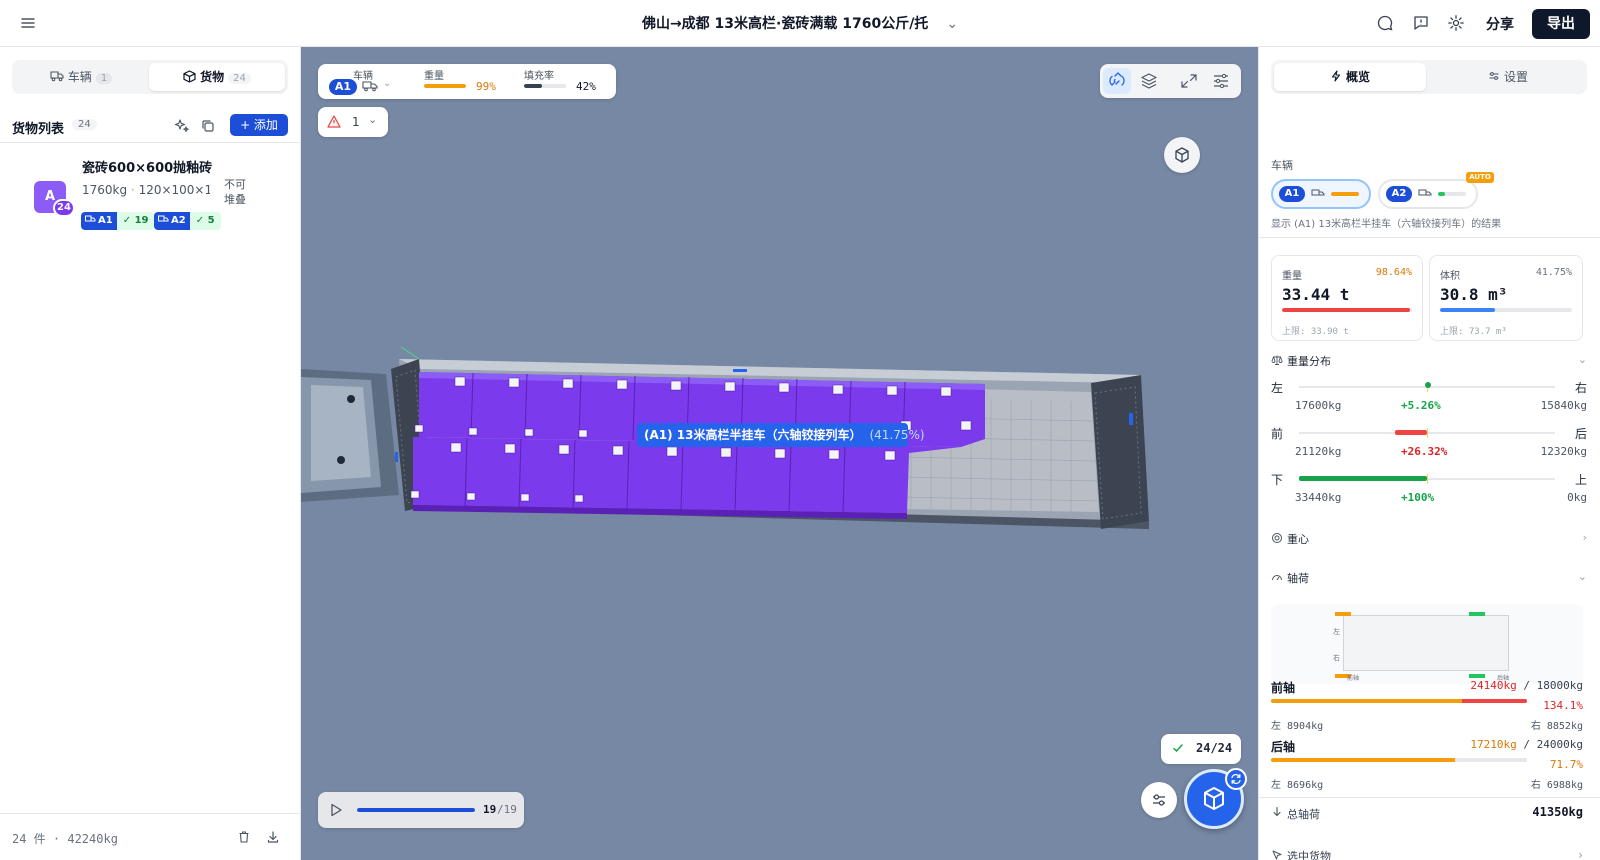 Image resolution: width=1600 pixels, height=860 pixels. Describe the element at coordinates (1421, 405) in the screenshot. I see `distribution-center-value: +5.26%` at that location.